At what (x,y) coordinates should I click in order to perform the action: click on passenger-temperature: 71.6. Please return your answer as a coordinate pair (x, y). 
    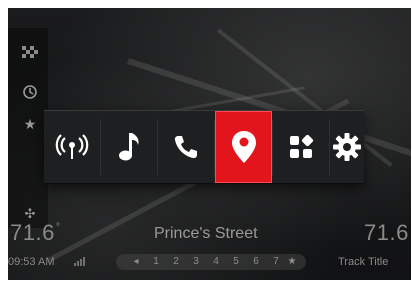
    Looking at the image, I should click on (386, 233).